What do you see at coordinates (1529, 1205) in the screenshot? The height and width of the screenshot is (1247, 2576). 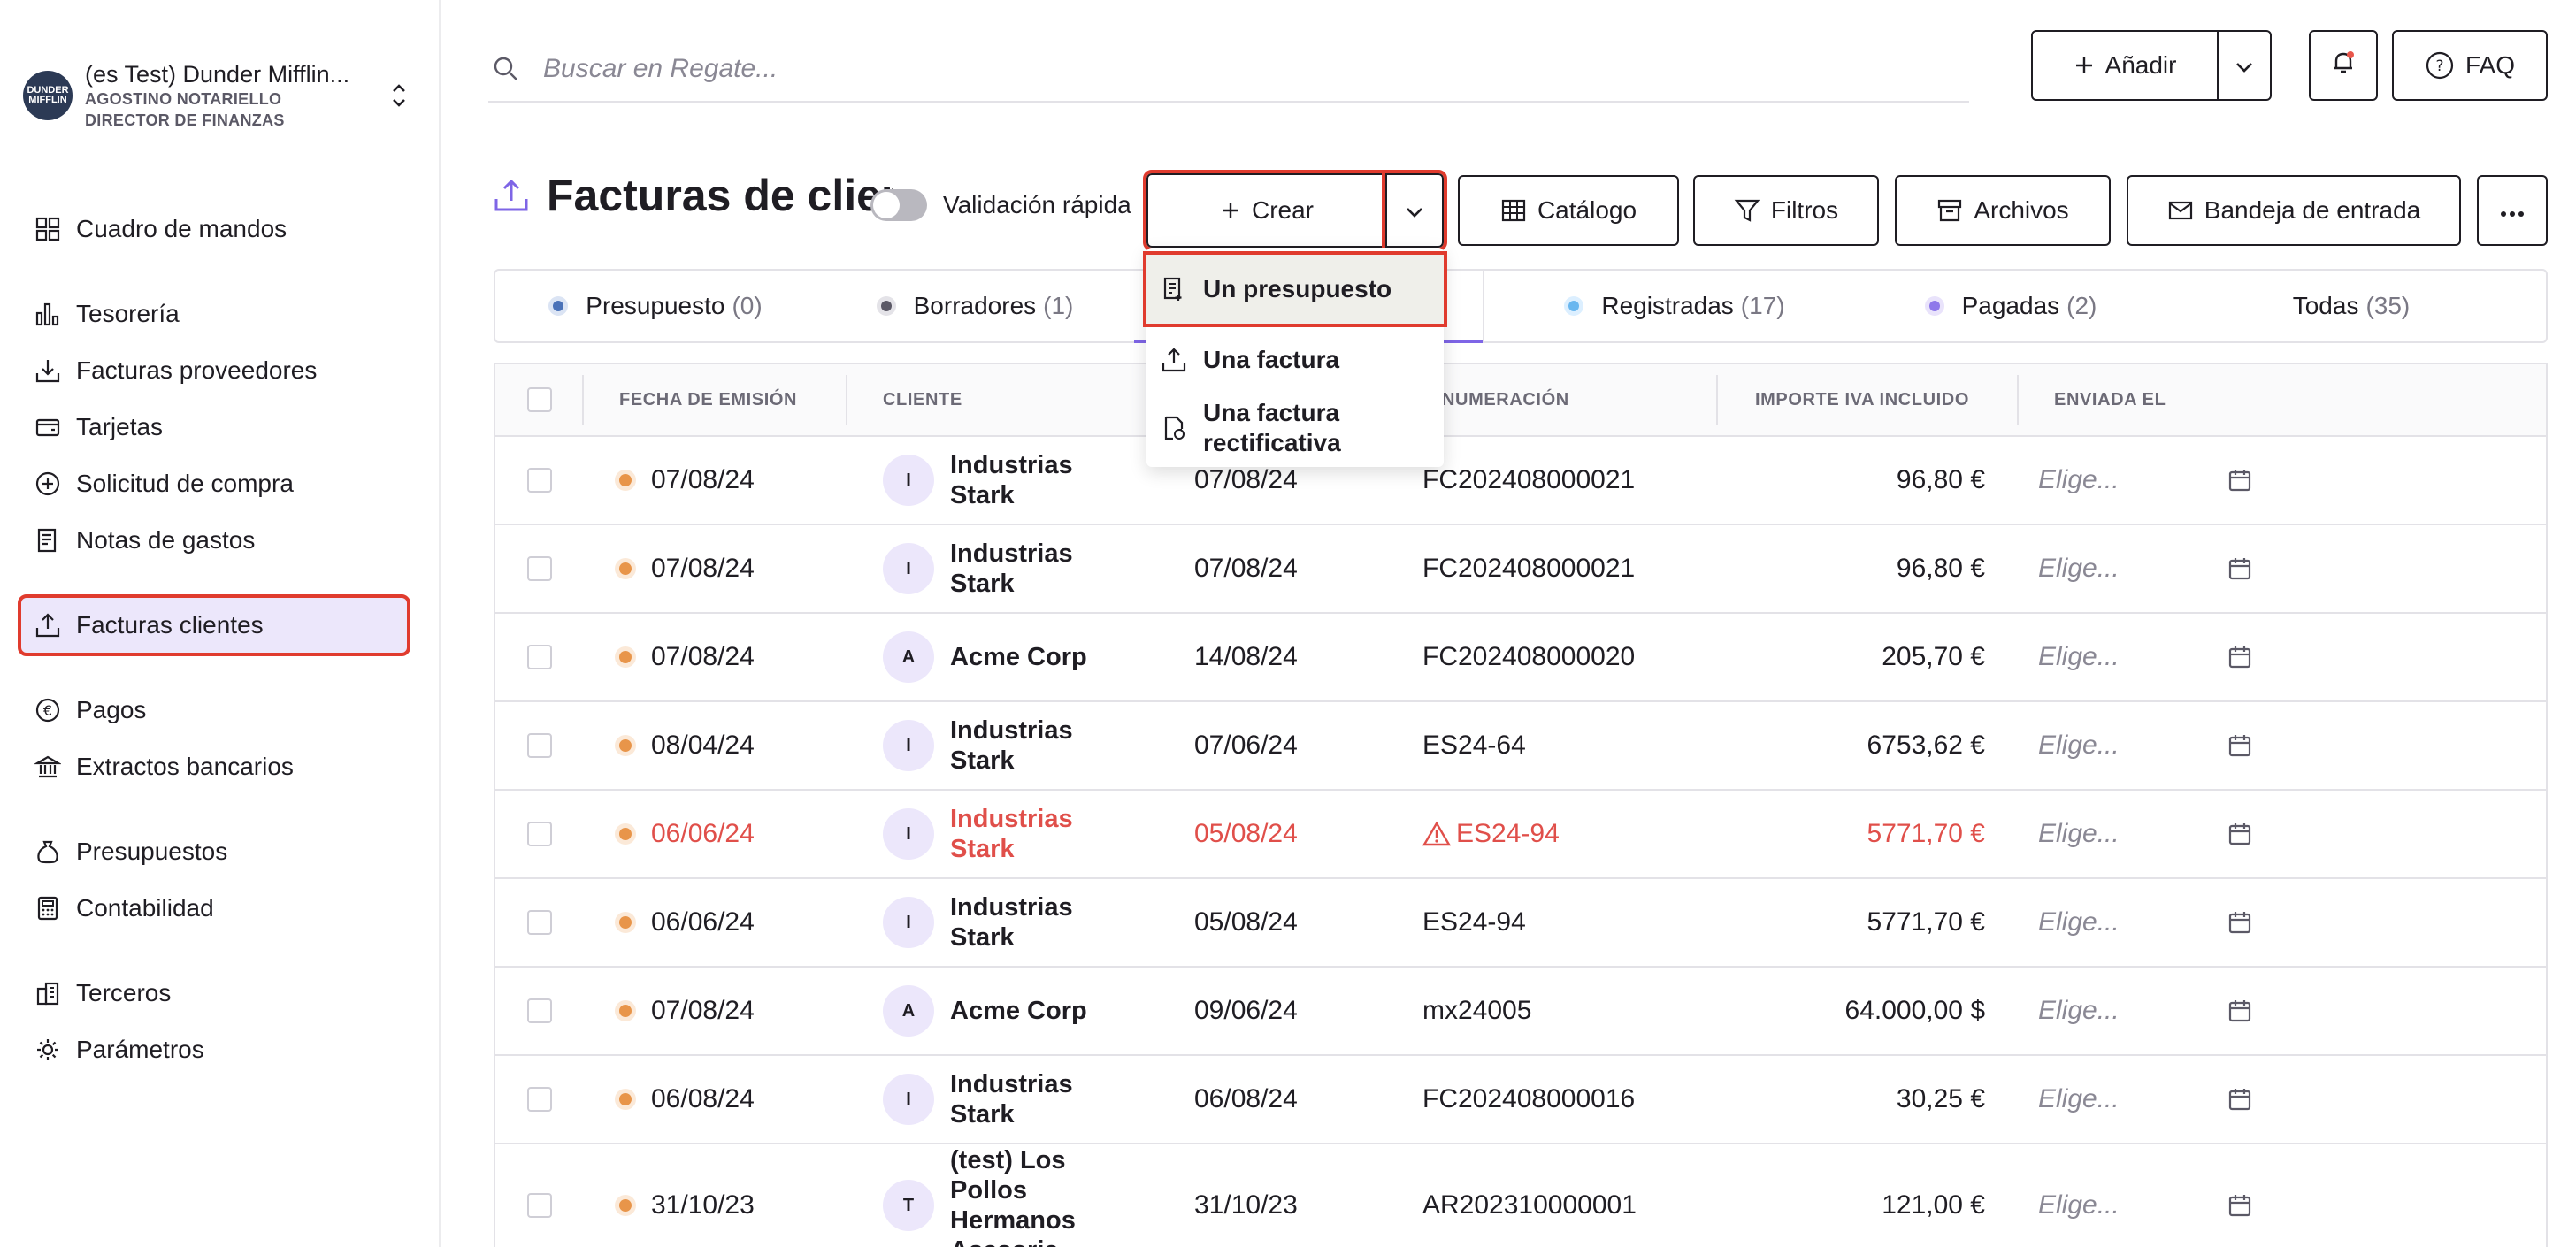 I see `invoice-number: AR202310000001` at bounding box center [1529, 1205].